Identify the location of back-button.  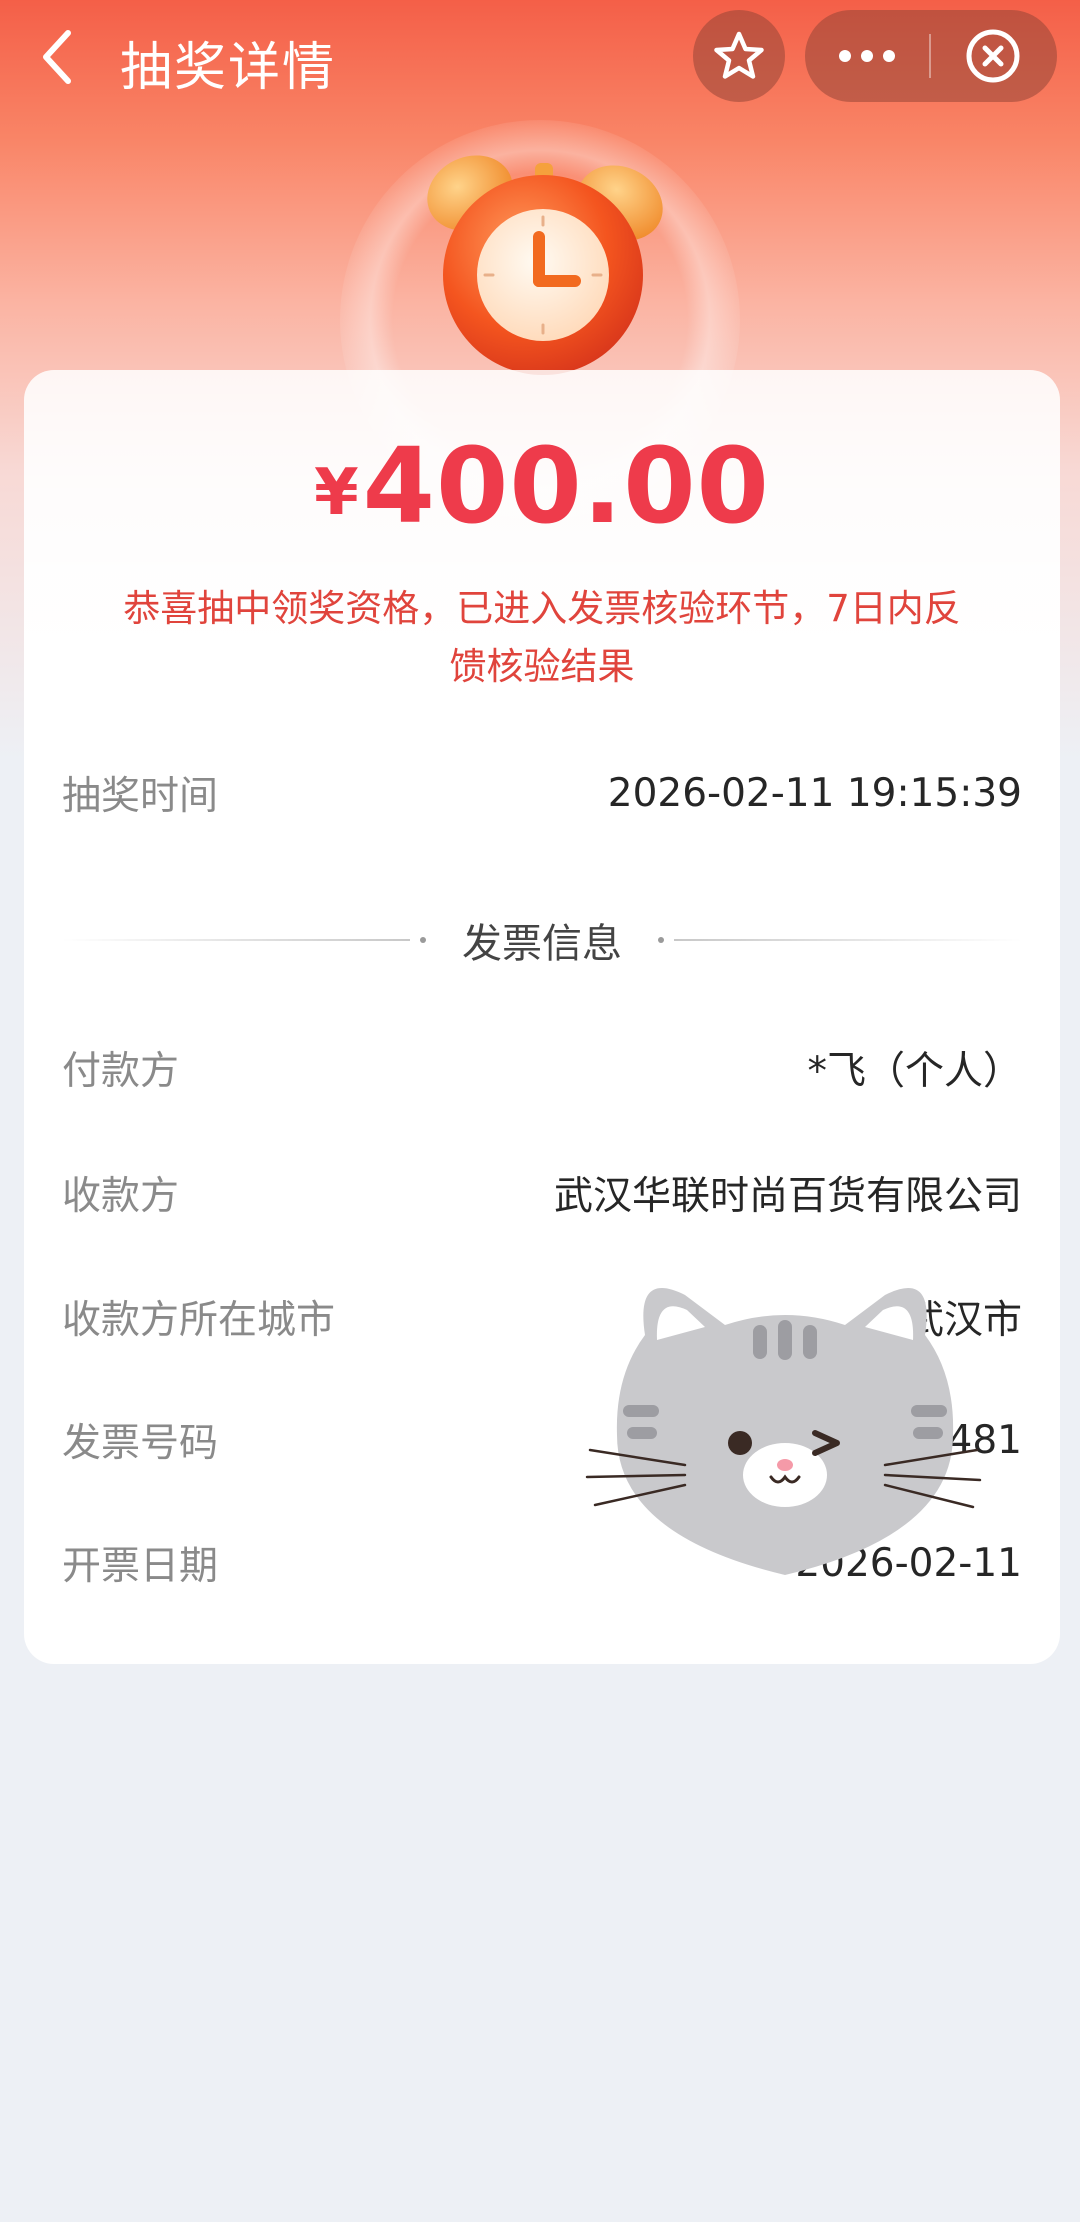
(58, 57).